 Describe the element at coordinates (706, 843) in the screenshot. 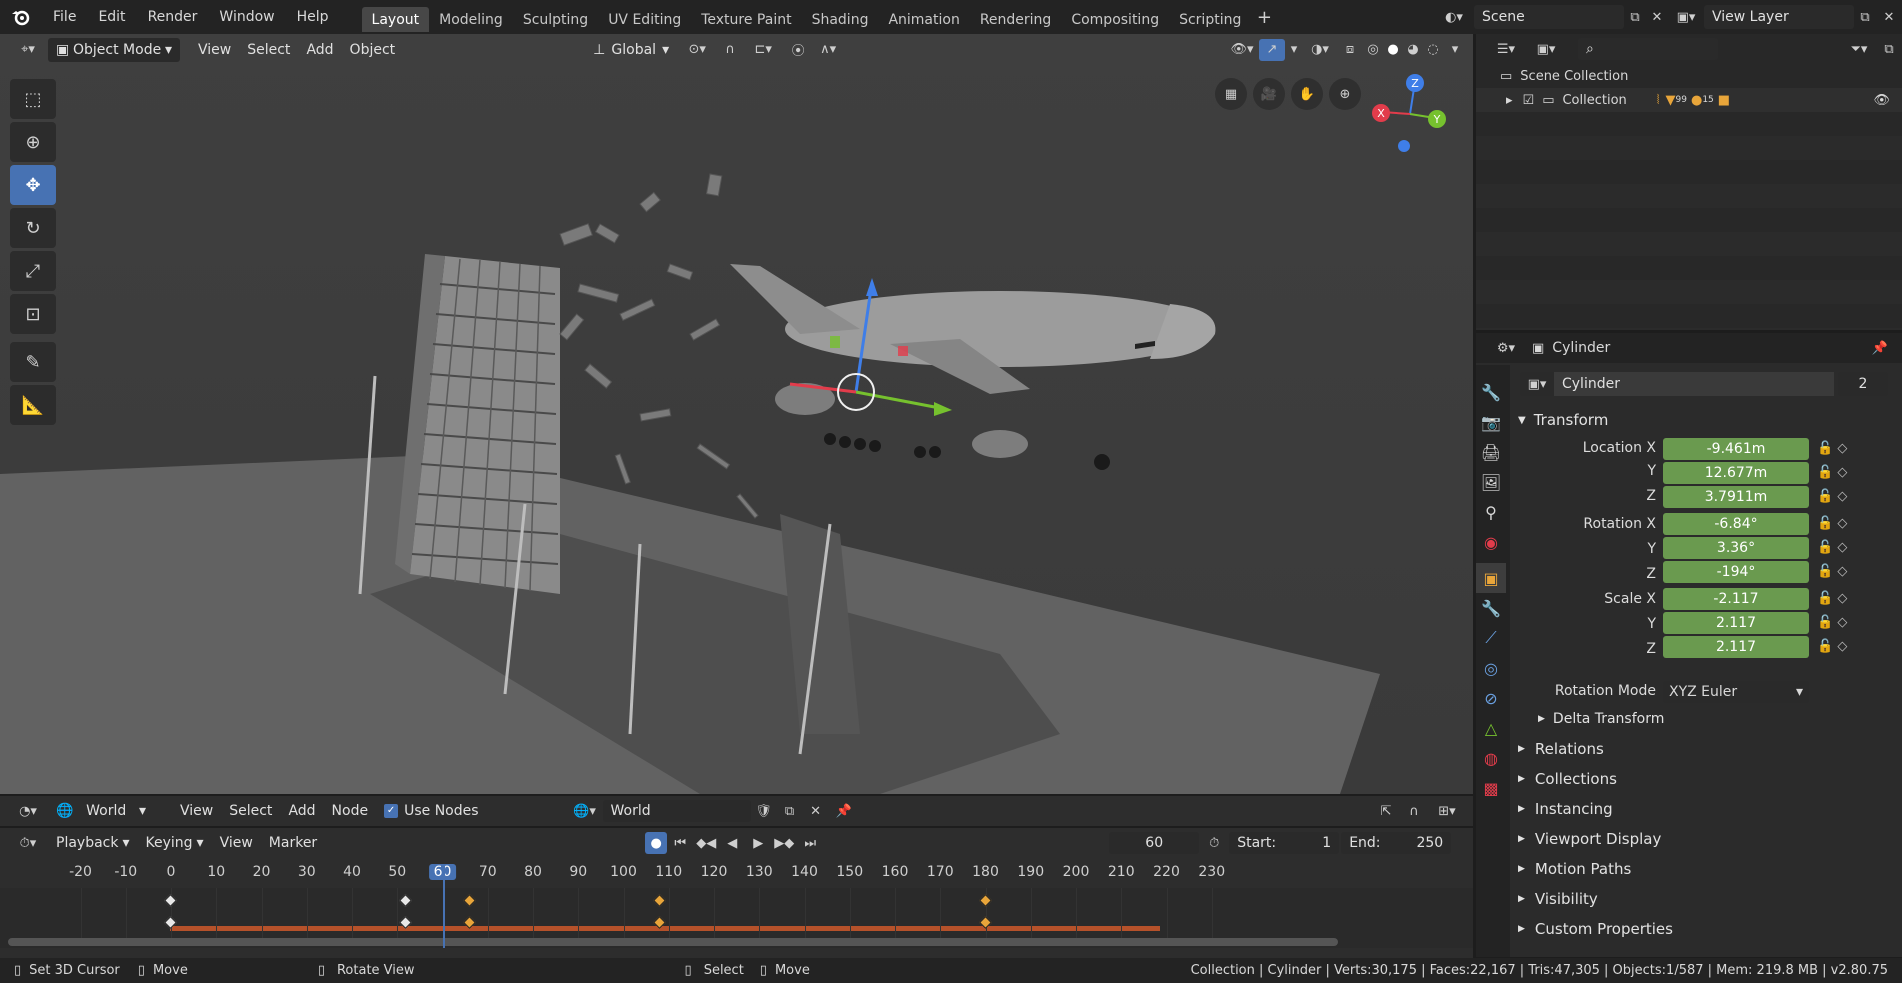

I see `prev-keyframe-icon: ◆◀` at that location.